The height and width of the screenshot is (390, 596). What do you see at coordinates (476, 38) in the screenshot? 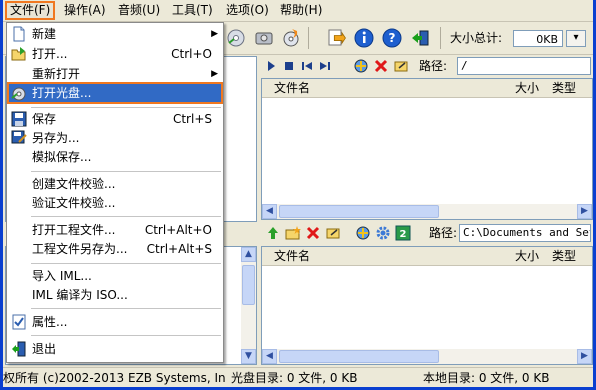
I see `size-total-label: 大小总计:` at bounding box center [476, 38].